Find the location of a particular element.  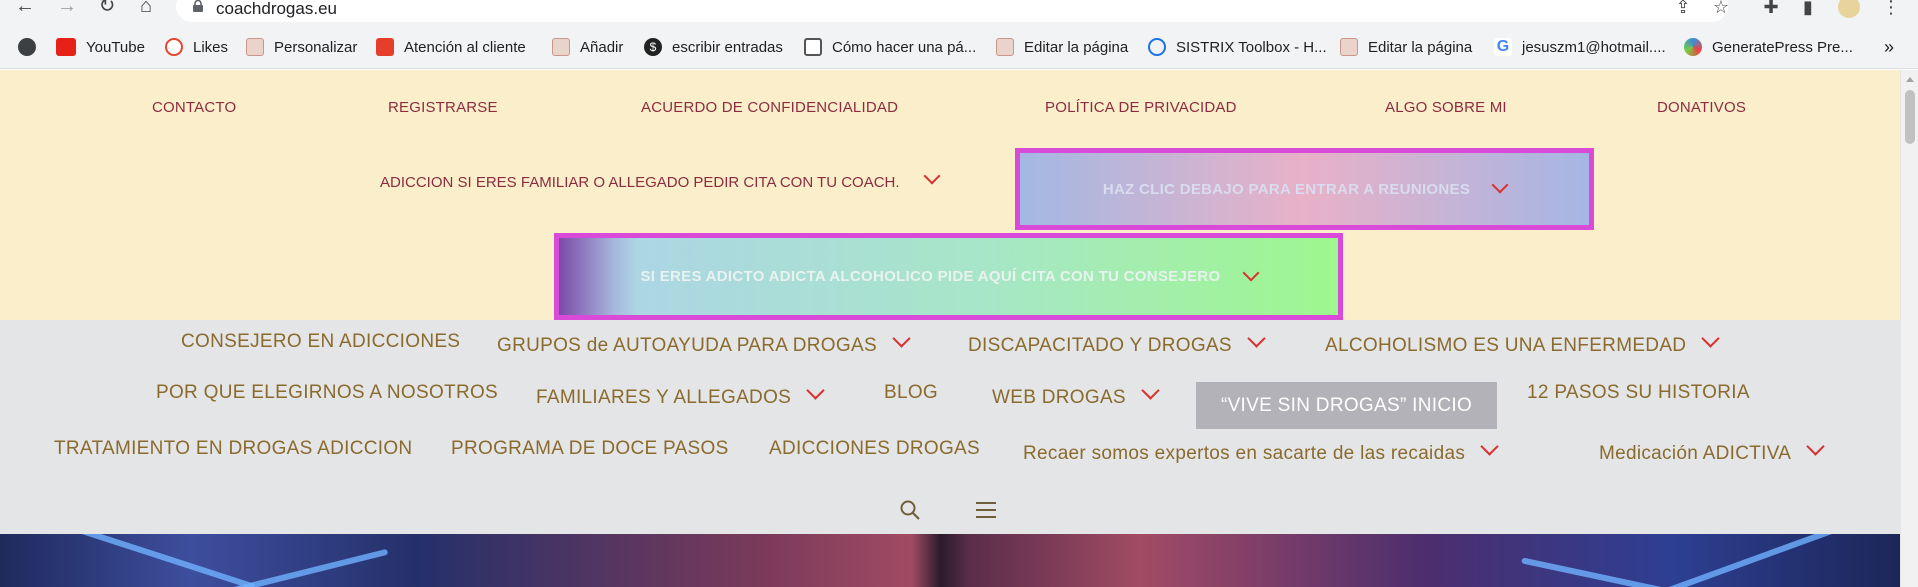

link-registrarse: REGISTRARSE is located at coordinates (443, 107).